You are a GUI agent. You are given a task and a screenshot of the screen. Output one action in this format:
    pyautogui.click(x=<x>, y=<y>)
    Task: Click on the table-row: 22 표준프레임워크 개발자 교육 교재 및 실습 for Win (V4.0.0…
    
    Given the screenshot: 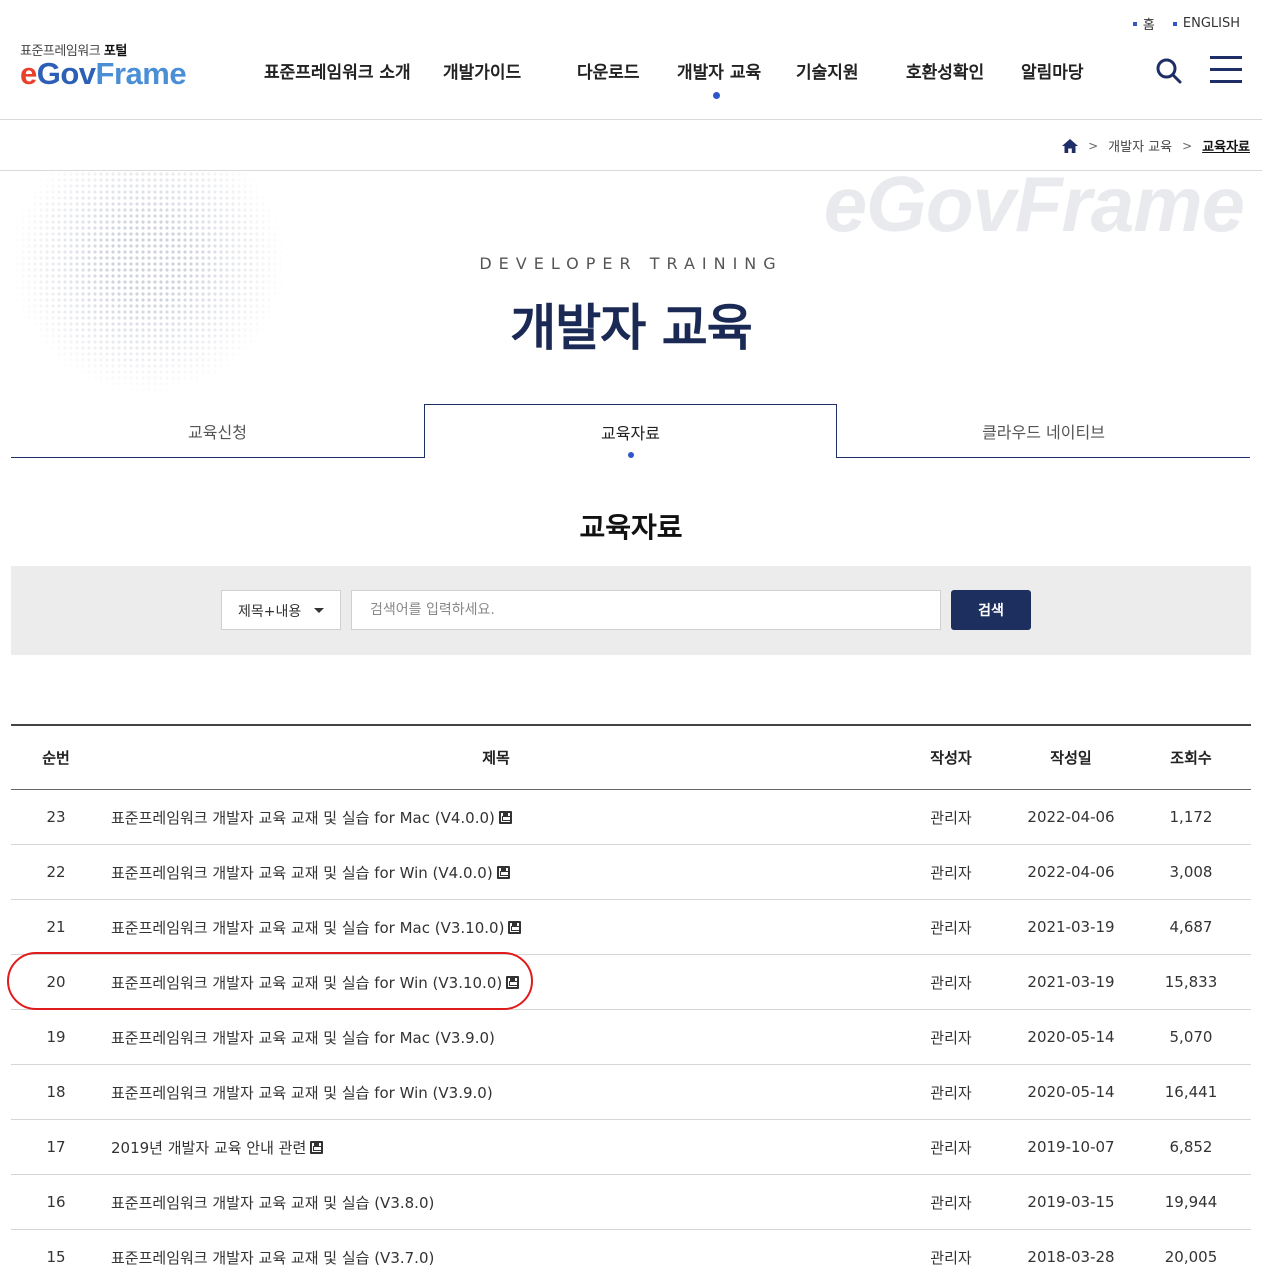 What is the action you would take?
    pyautogui.click(x=631, y=872)
    